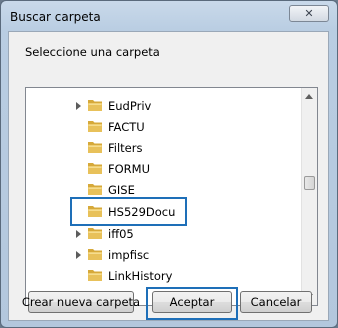 The height and width of the screenshot is (328, 338). What do you see at coordinates (121, 190) in the screenshot?
I see `tree-item-label: GISE` at bounding box center [121, 190].